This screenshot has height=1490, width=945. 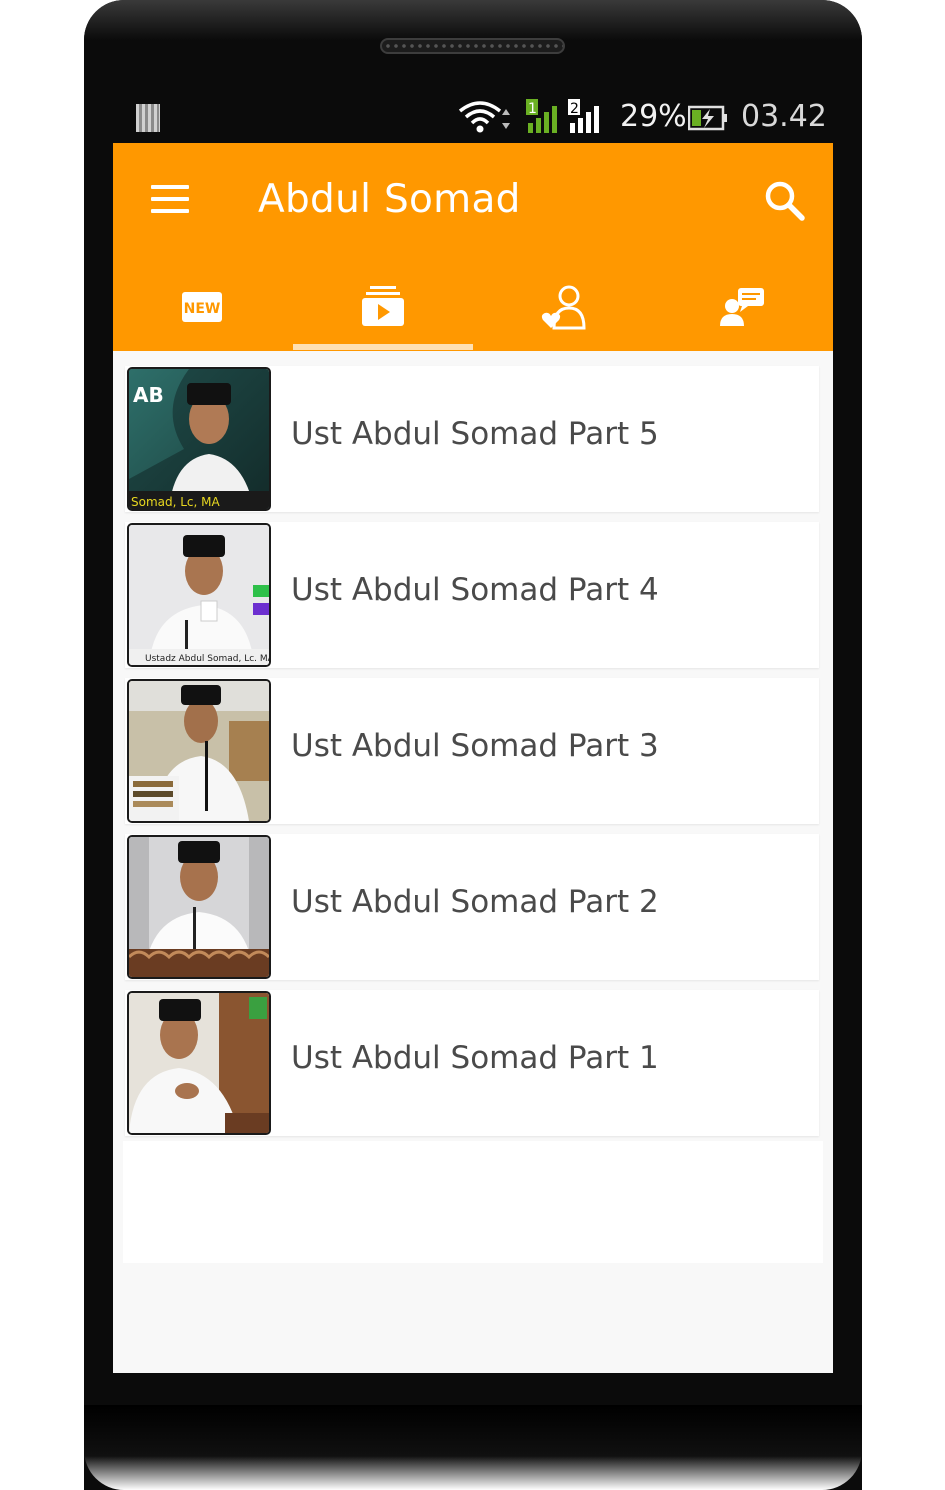 What do you see at coordinates (784, 116) in the screenshot?
I see `clock: 03.42` at bounding box center [784, 116].